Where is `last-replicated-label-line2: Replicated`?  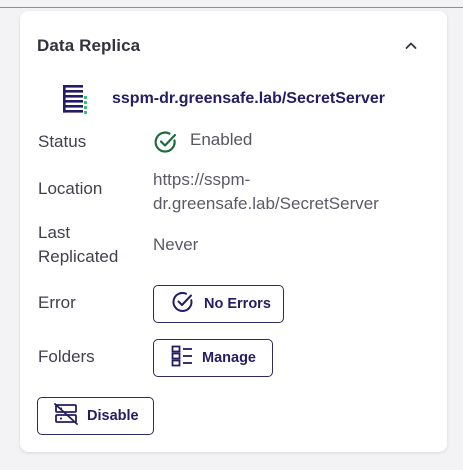 last-replicated-label-line2: Replicated is located at coordinates (78, 256).